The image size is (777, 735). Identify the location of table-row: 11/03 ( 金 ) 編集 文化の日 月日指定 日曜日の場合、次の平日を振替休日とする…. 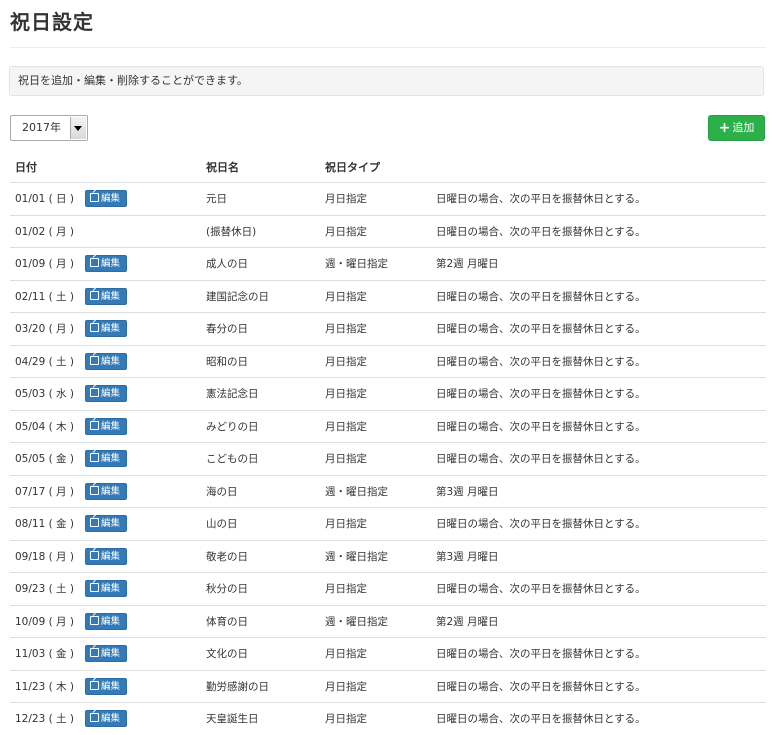
(388, 653).